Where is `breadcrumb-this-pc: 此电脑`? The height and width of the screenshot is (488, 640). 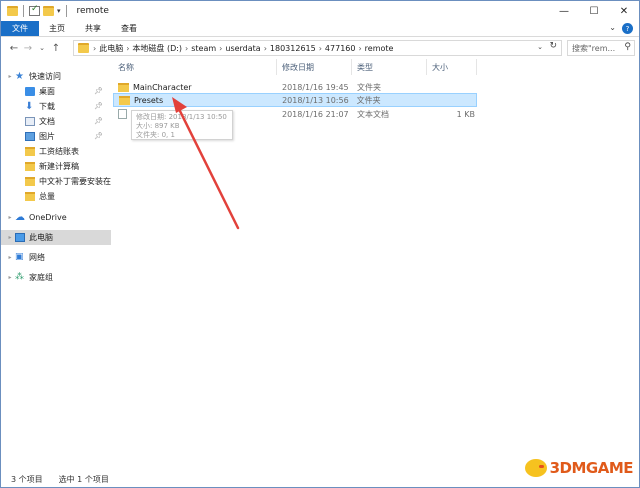
breadcrumb-this-pc: 此电脑 is located at coordinates (111, 48).